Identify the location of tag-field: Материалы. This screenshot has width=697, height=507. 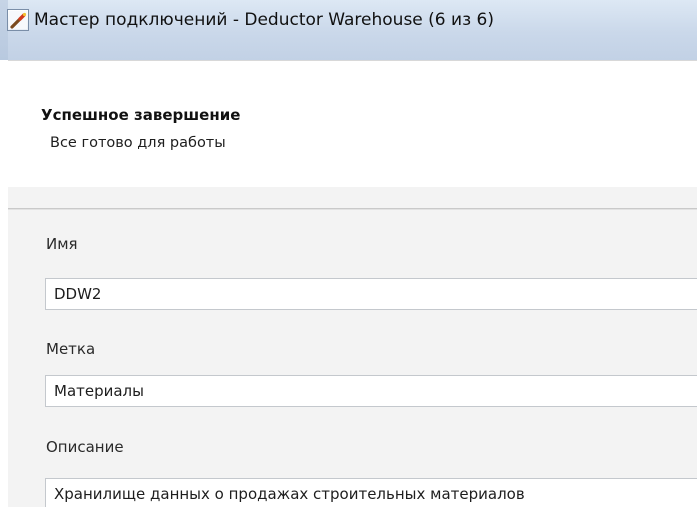
(371, 391).